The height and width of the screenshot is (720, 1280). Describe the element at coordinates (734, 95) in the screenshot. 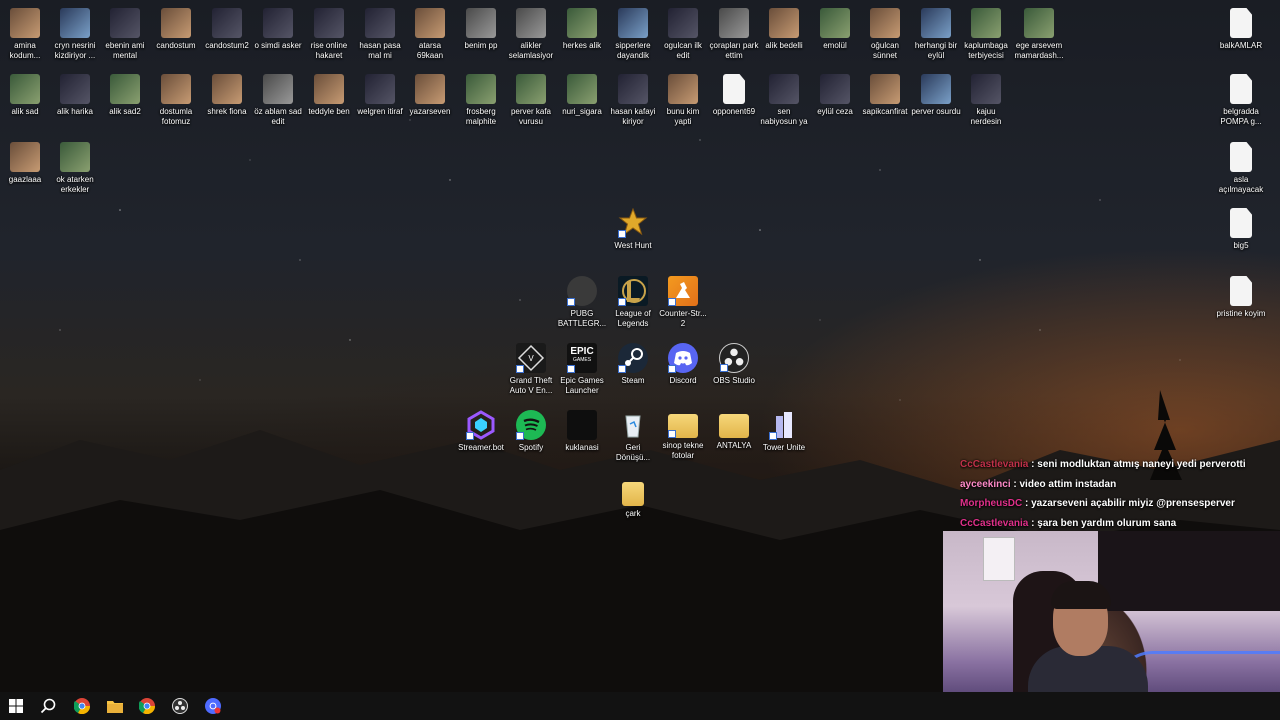

I see `desktop-file-icon: opponent69` at that location.